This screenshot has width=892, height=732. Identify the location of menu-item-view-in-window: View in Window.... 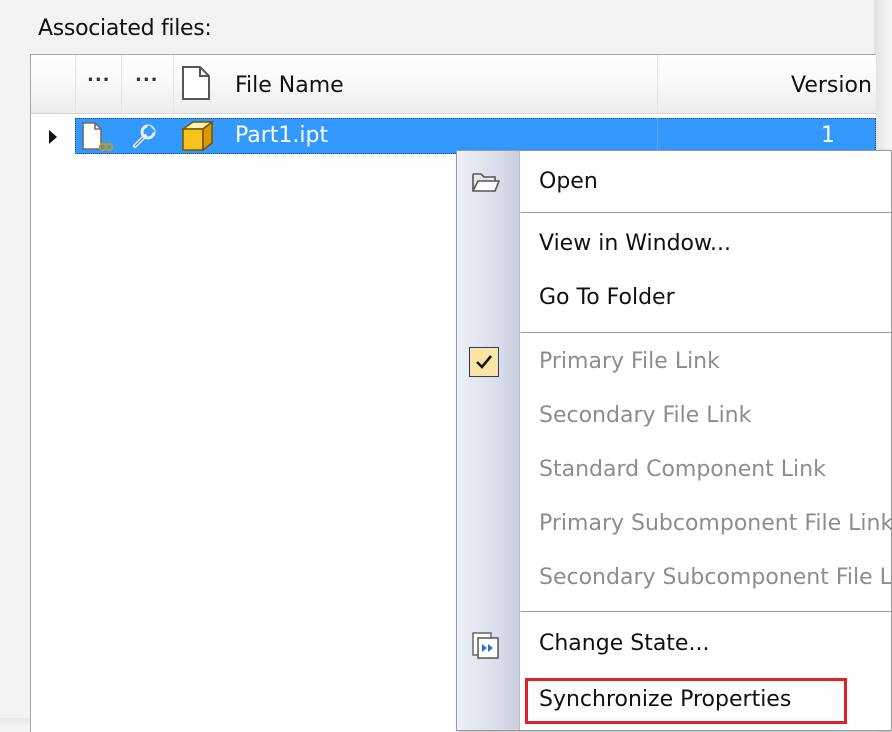
(674, 245).